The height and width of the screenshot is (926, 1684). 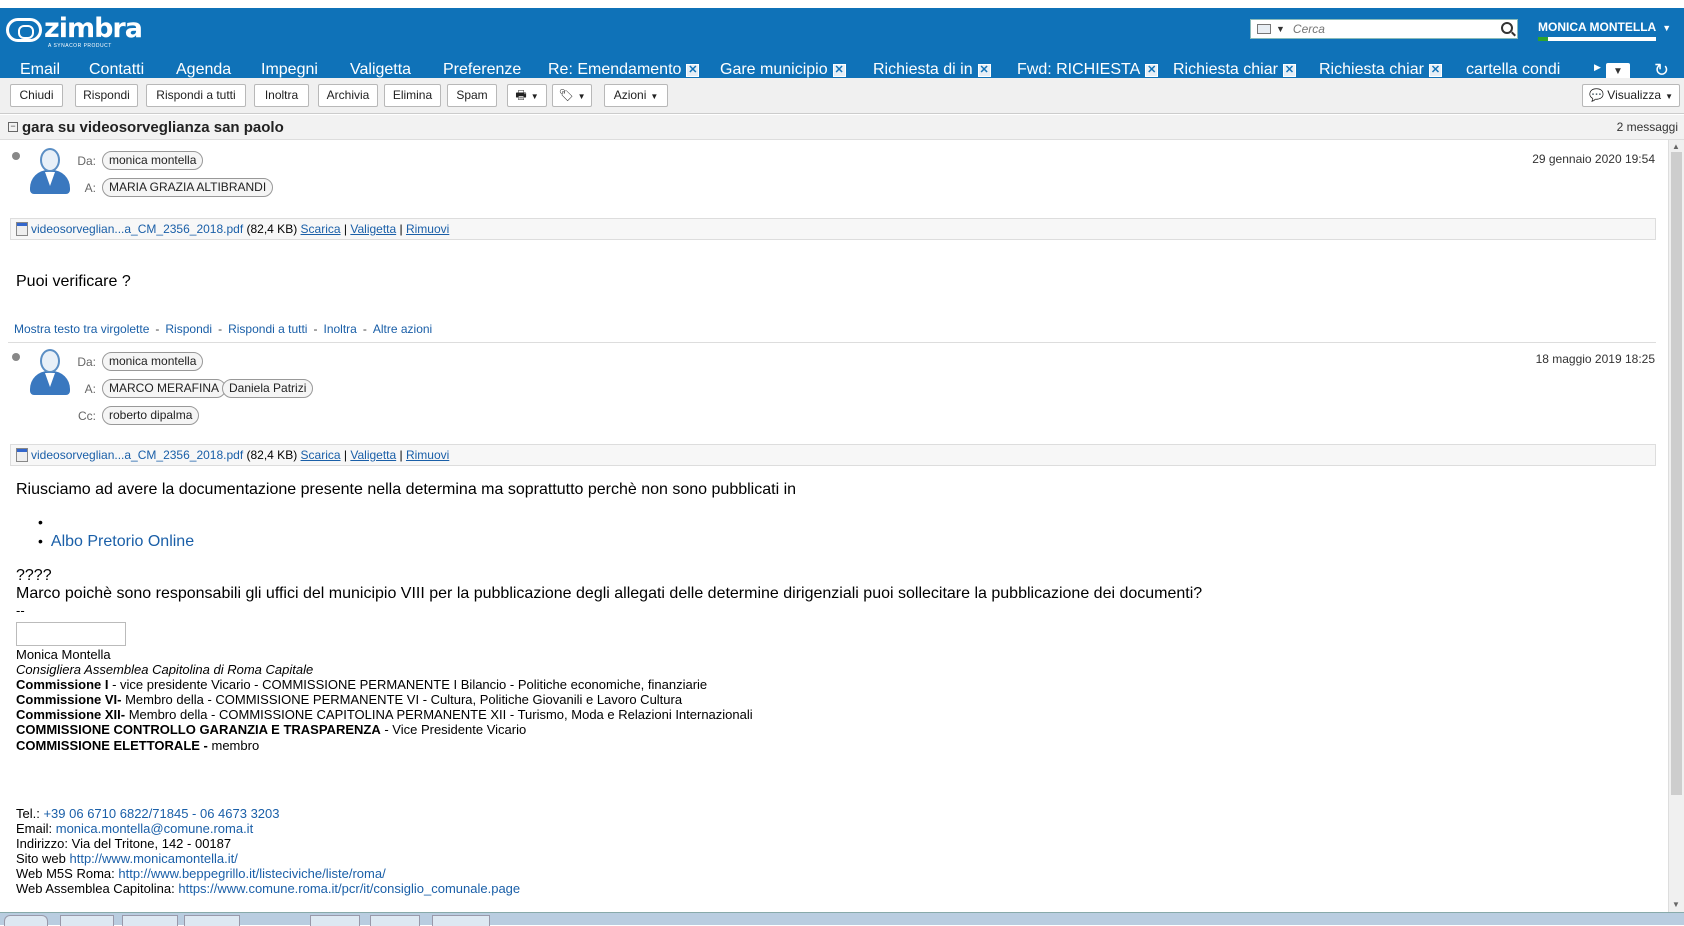 What do you see at coordinates (521, 95) in the screenshot?
I see `printer-icon: 🖶` at bounding box center [521, 95].